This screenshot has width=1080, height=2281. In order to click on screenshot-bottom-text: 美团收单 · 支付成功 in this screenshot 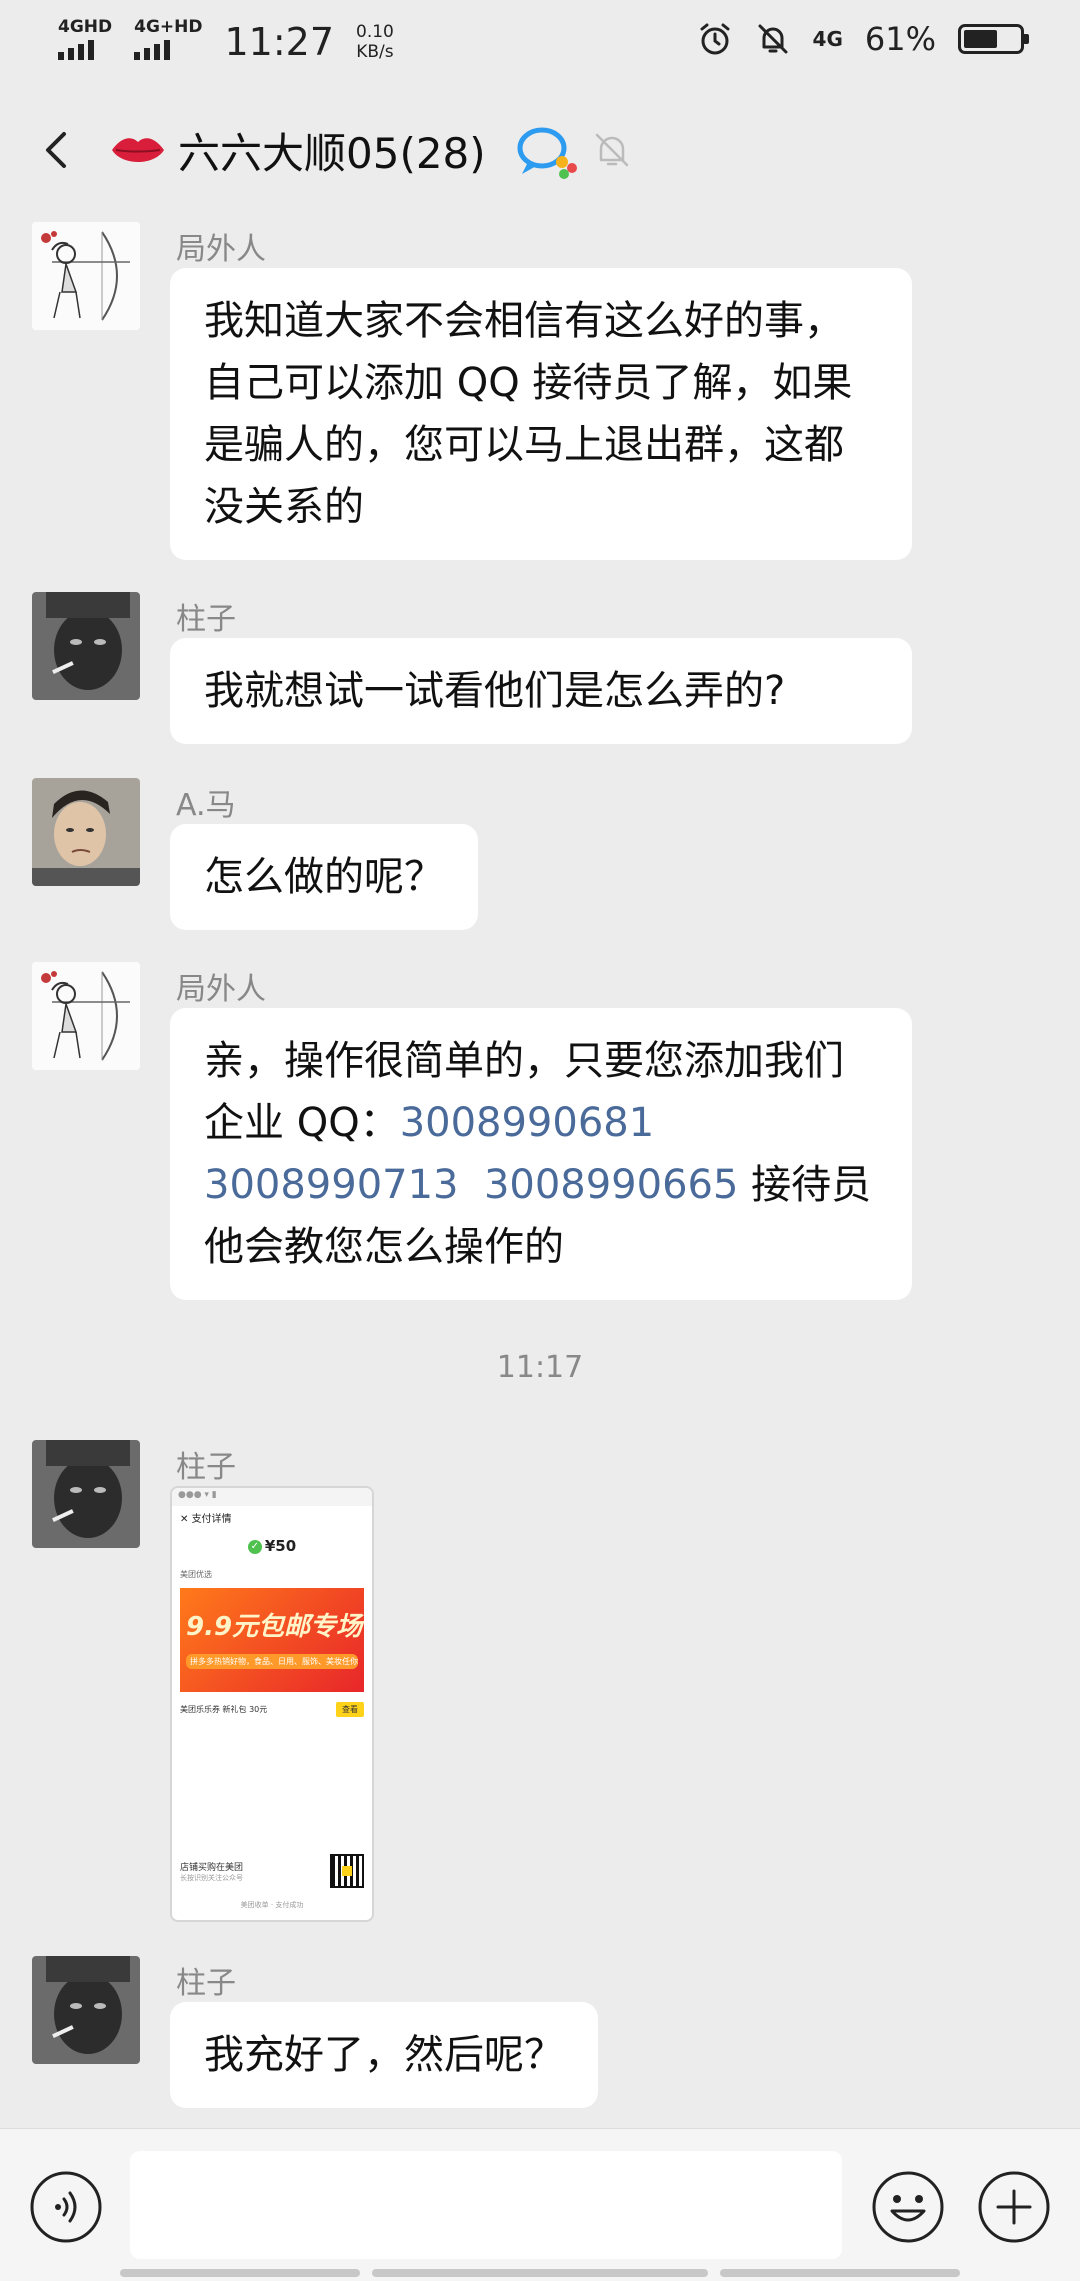, I will do `click(272, 1905)`.